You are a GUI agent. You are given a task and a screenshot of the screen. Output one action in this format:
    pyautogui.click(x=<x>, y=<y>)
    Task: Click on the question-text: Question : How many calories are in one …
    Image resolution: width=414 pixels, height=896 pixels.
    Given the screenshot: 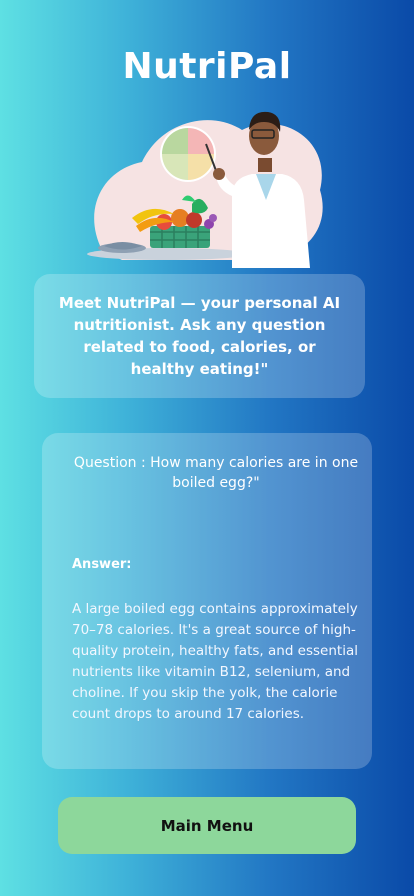 What is the action you would take?
    pyautogui.click(x=216, y=473)
    